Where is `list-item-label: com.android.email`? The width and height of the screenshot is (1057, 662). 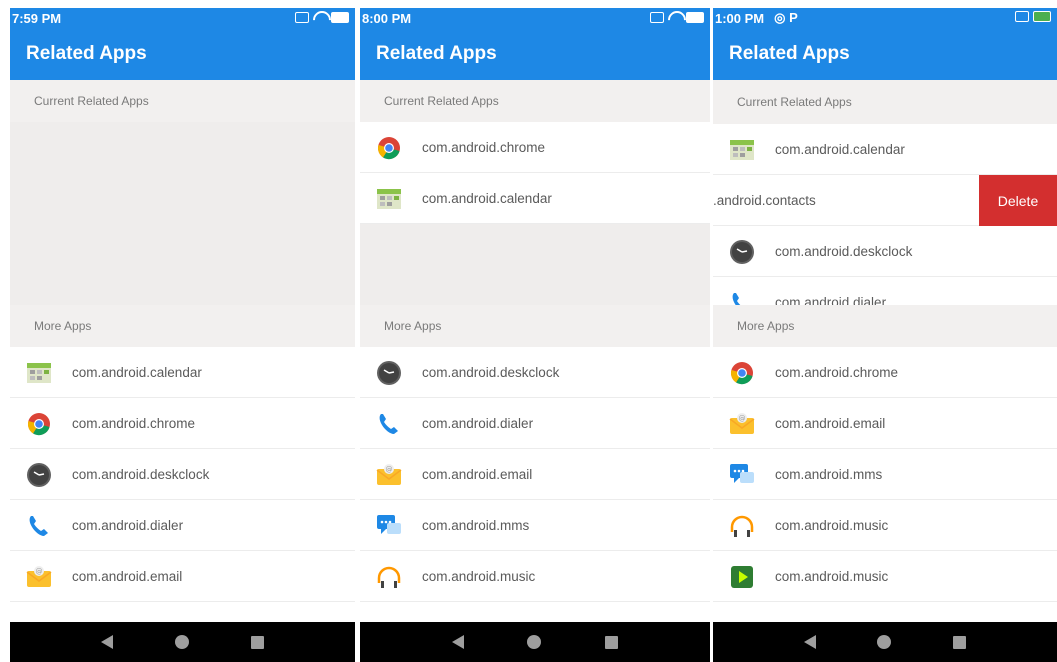 list-item-label: com.android.email is located at coordinates (127, 576).